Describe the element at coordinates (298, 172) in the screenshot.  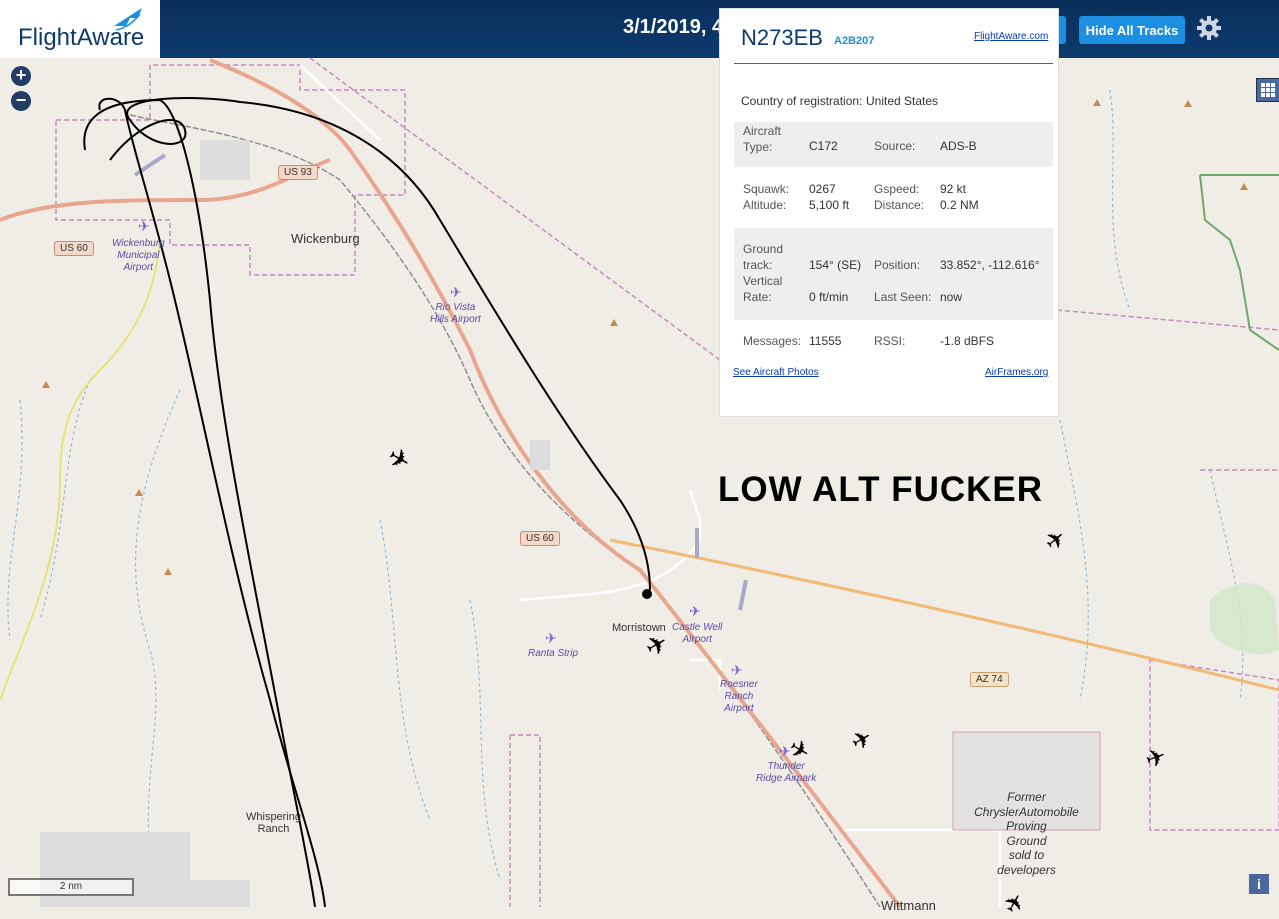
I see `road-shield-us93: US 93` at that location.